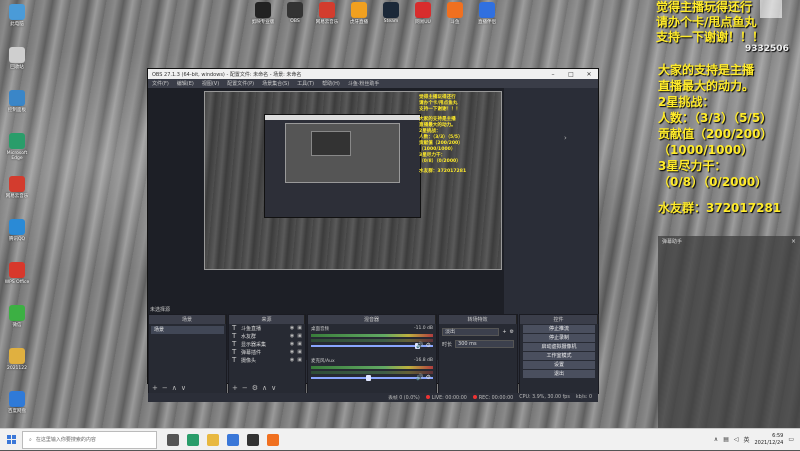 The height and width of the screenshot is (451, 800). Describe the element at coordinates (17, 110) in the screenshot. I see `desktop-icon: 控制面板` at that location.